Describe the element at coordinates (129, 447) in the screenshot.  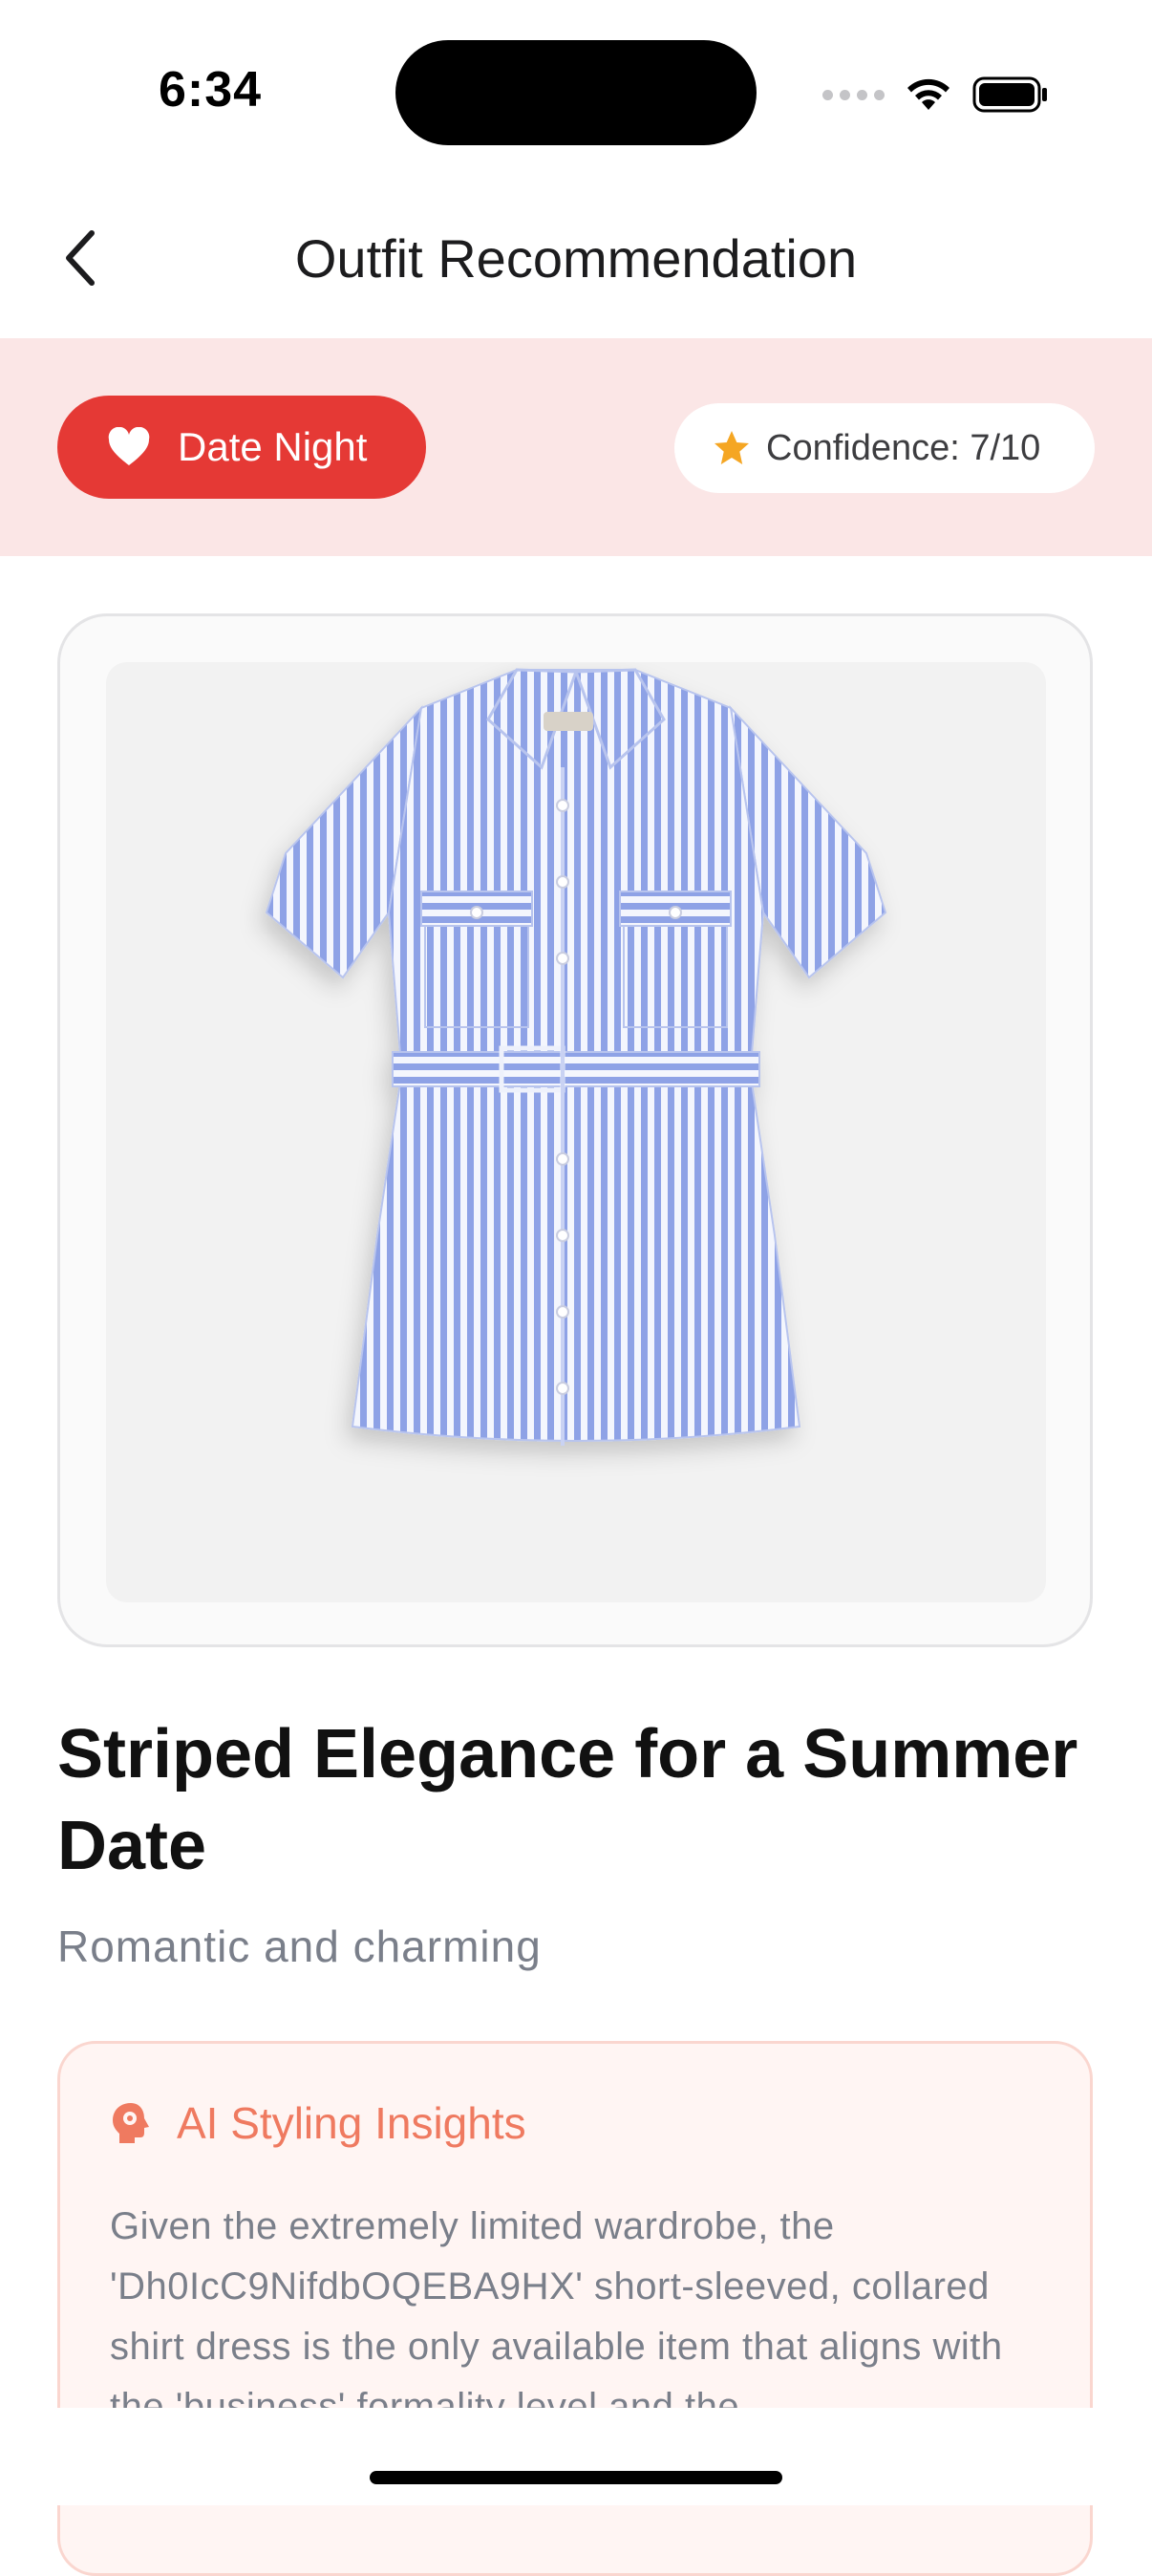
I see `heart-icon` at that location.